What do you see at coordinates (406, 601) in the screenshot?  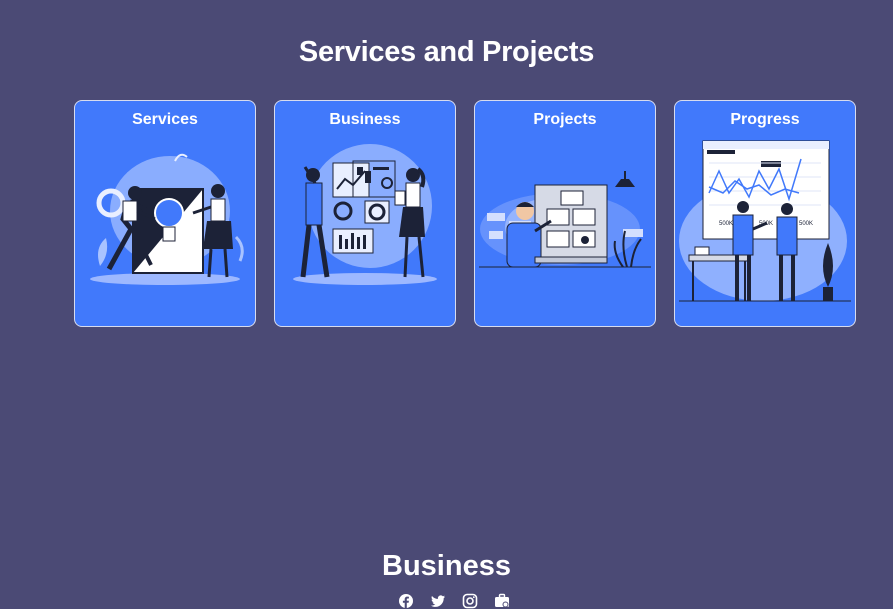 I see `facebook-icon` at bounding box center [406, 601].